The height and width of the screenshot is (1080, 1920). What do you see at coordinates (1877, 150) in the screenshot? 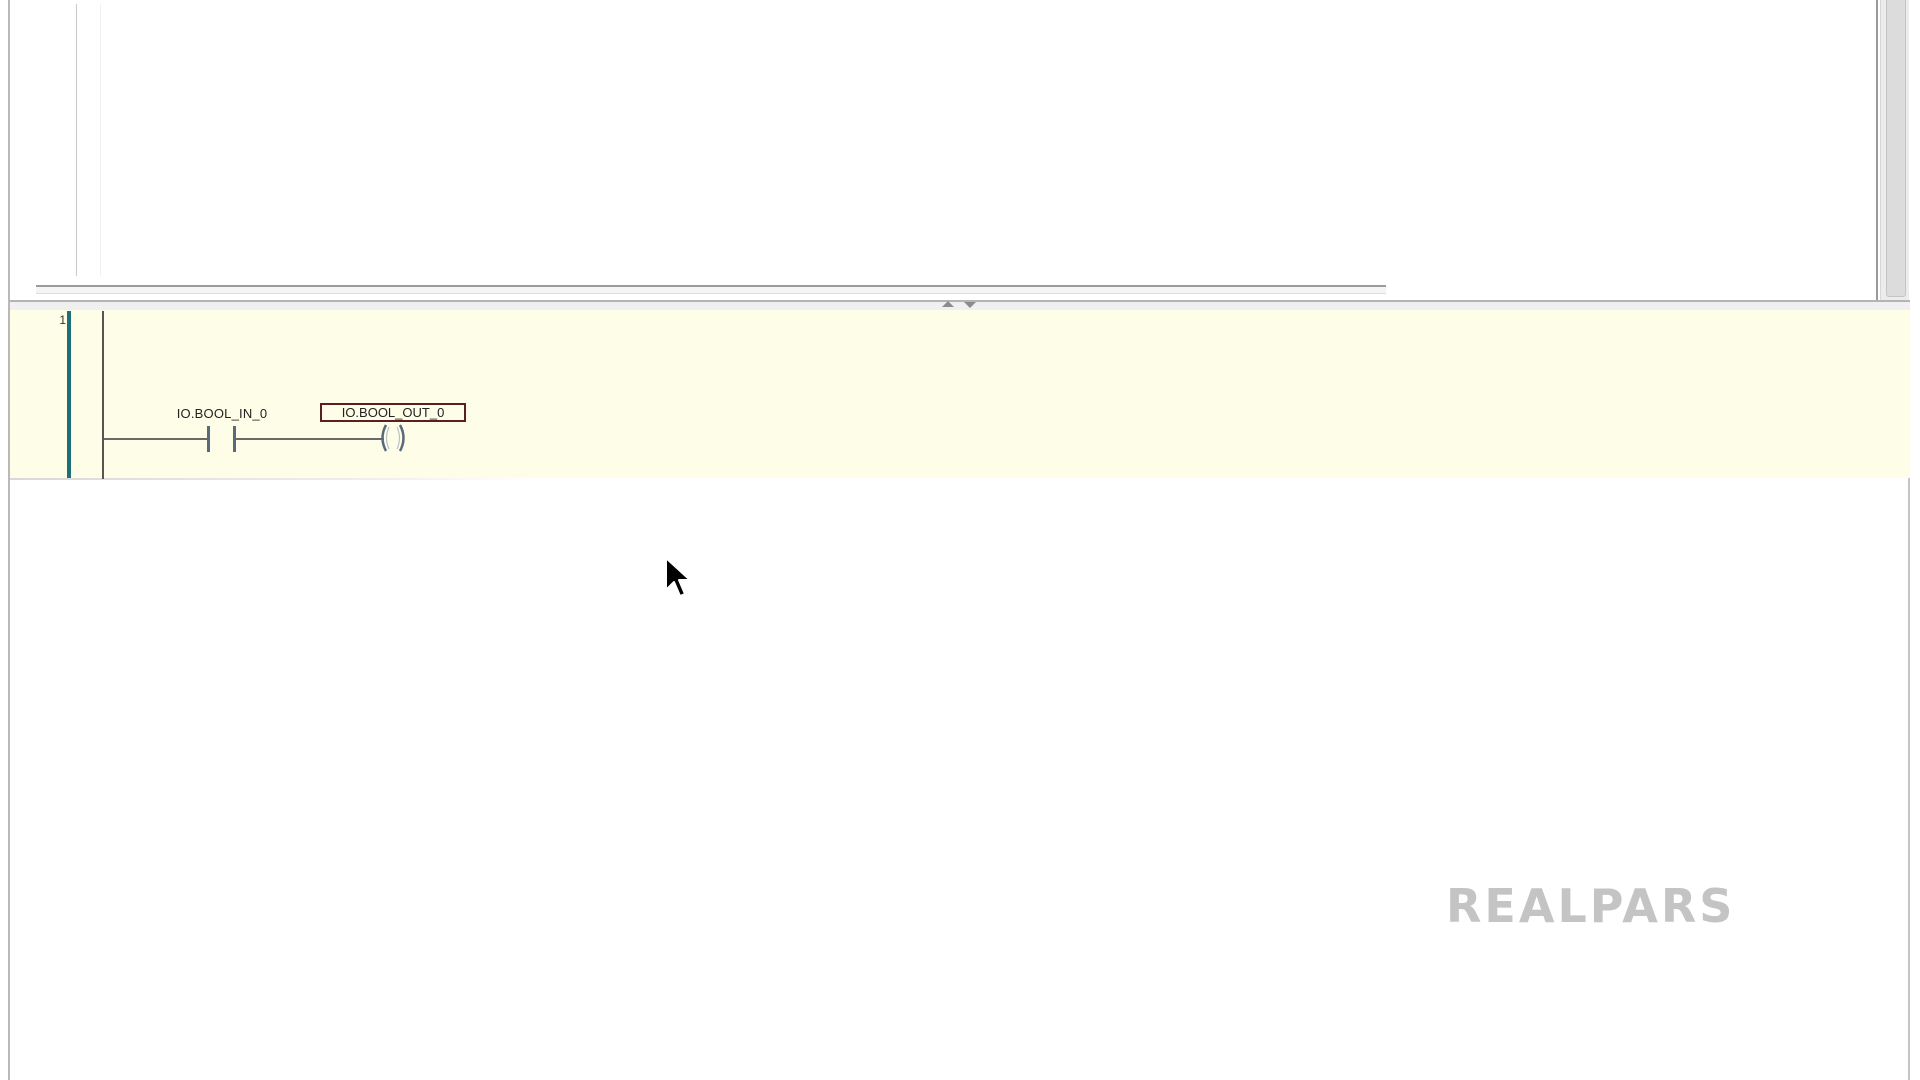
I see `window-right-border` at bounding box center [1877, 150].